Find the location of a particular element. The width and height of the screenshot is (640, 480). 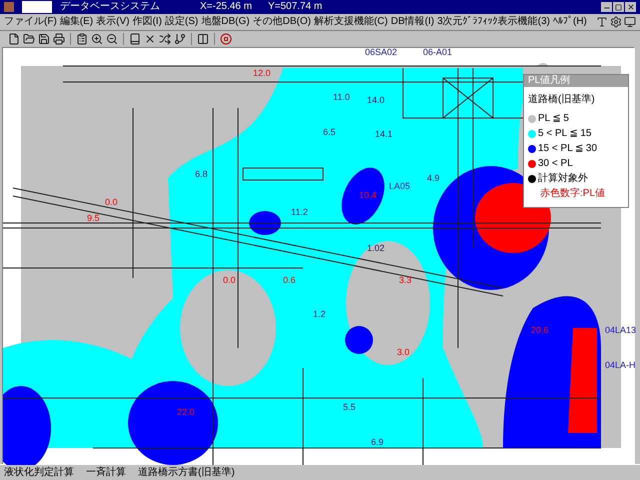

map-label: 9.5 is located at coordinates (93, 218).